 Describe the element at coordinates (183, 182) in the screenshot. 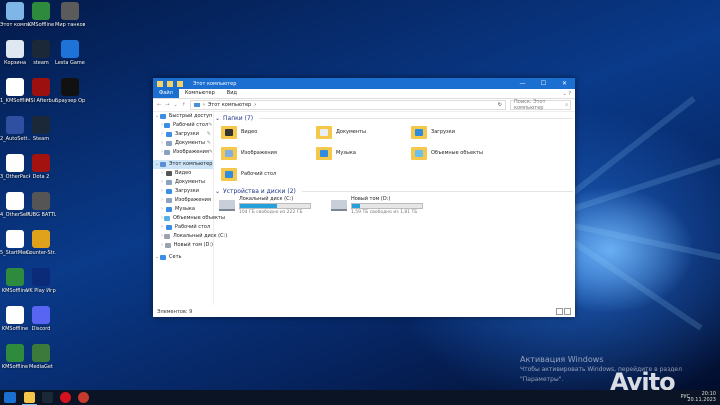

I see `nav-item: › Документы` at that location.